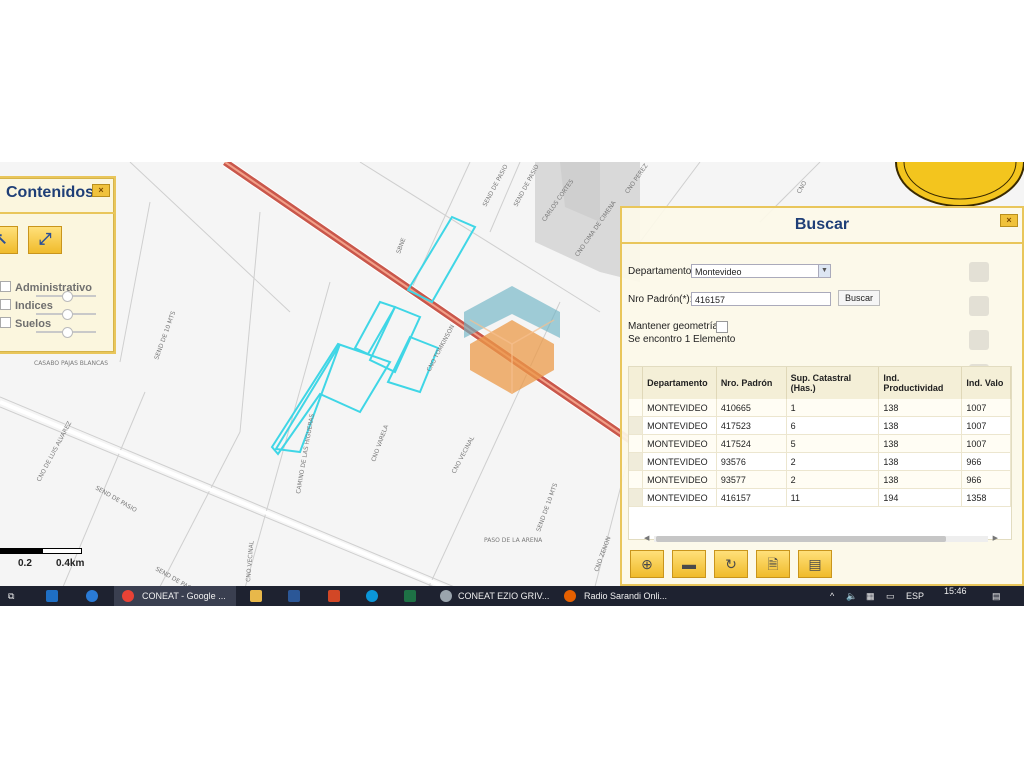 The image size is (1024, 768). I want to click on table-row: MONTEVIDEO 416157 11 194 1358, so click(820, 497).